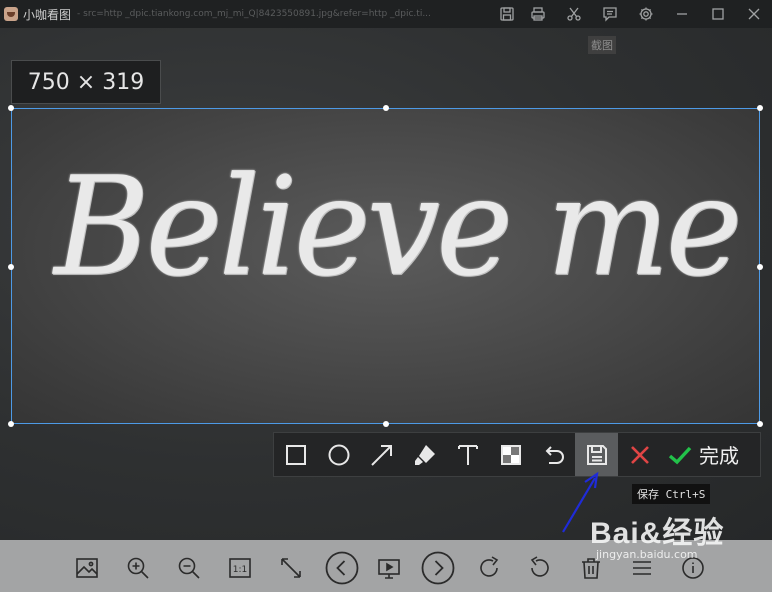 The height and width of the screenshot is (592, 772). I want to click on zoom-in-button, so click(138, 568).